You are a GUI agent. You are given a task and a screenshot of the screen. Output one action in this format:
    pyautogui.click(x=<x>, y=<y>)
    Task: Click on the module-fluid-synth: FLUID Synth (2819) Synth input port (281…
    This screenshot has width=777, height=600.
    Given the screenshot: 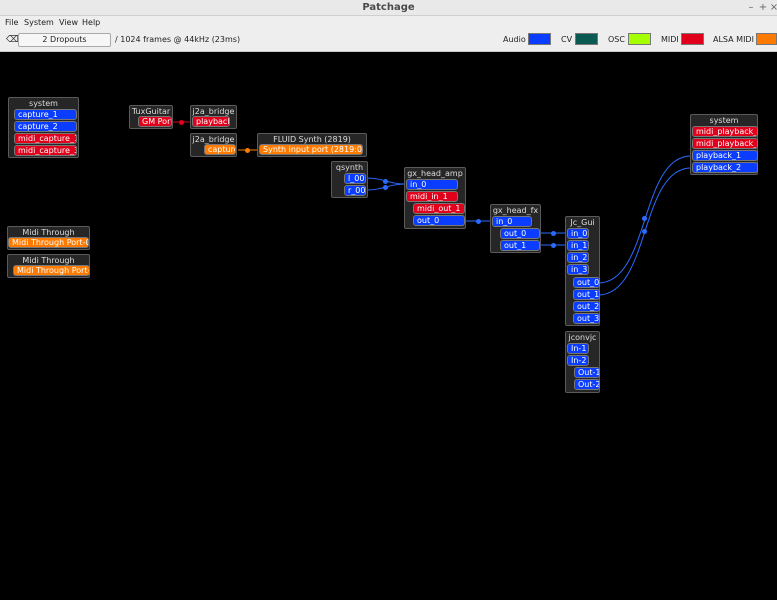 What is the action you would take?
    pyautogui.click(x=312, y=145)
    